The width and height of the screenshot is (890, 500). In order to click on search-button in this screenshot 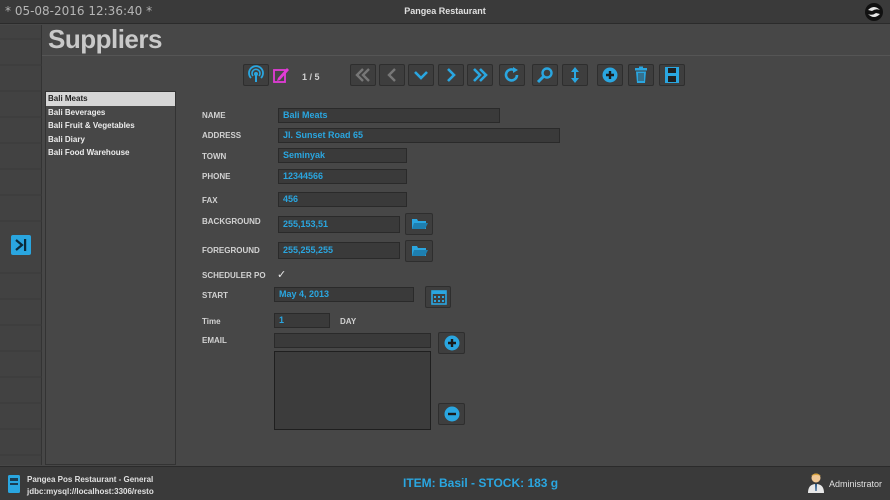, I will do `click(545, 75)`.